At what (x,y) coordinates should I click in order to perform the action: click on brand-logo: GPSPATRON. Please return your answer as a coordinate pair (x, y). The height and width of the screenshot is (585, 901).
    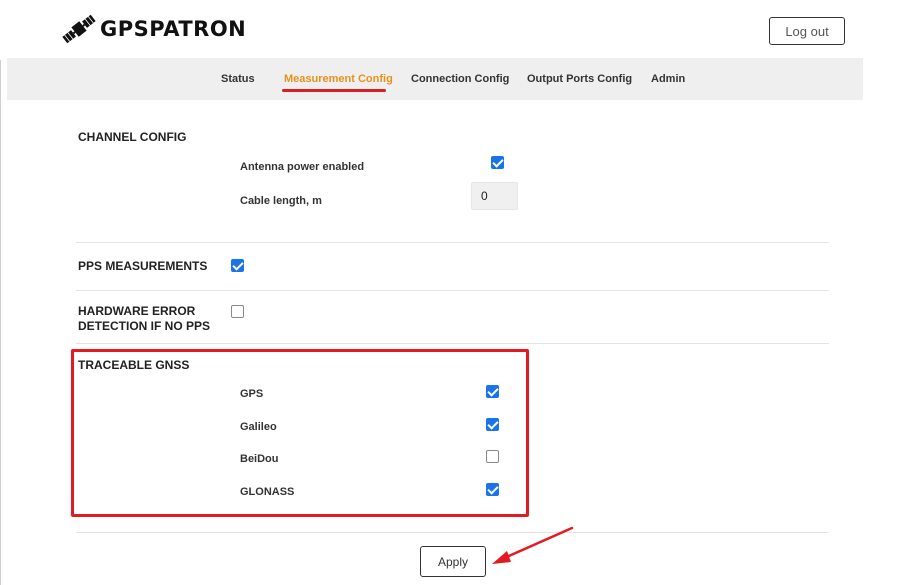
    Looking at the image, I should click on (153, 29).